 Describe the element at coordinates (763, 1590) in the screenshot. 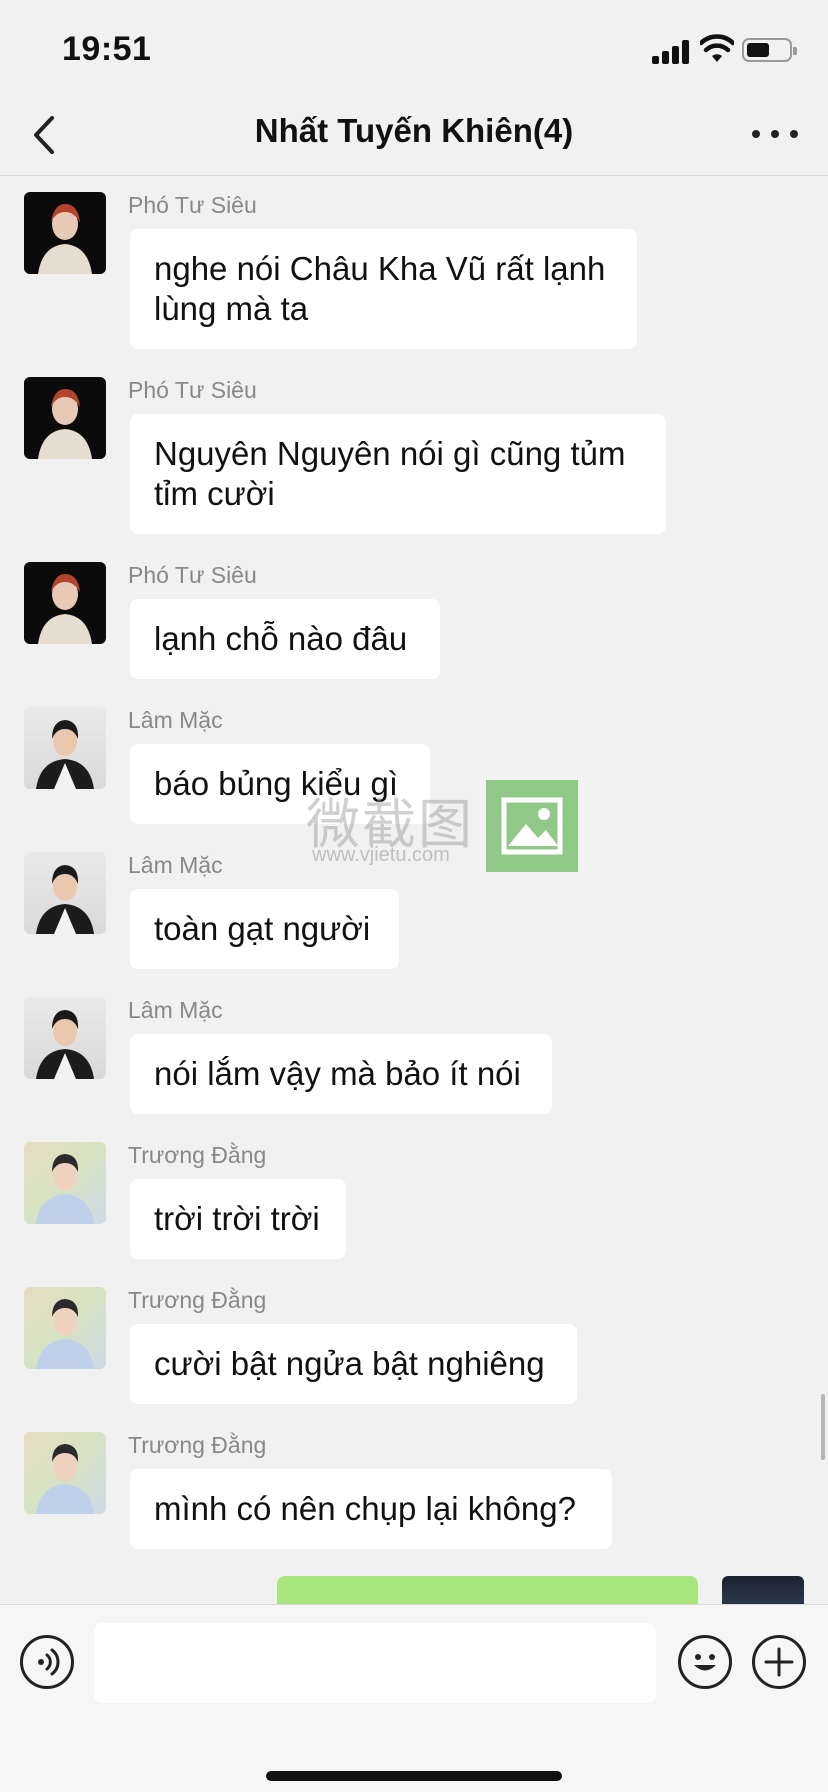

I see `avatar-own` at that location.